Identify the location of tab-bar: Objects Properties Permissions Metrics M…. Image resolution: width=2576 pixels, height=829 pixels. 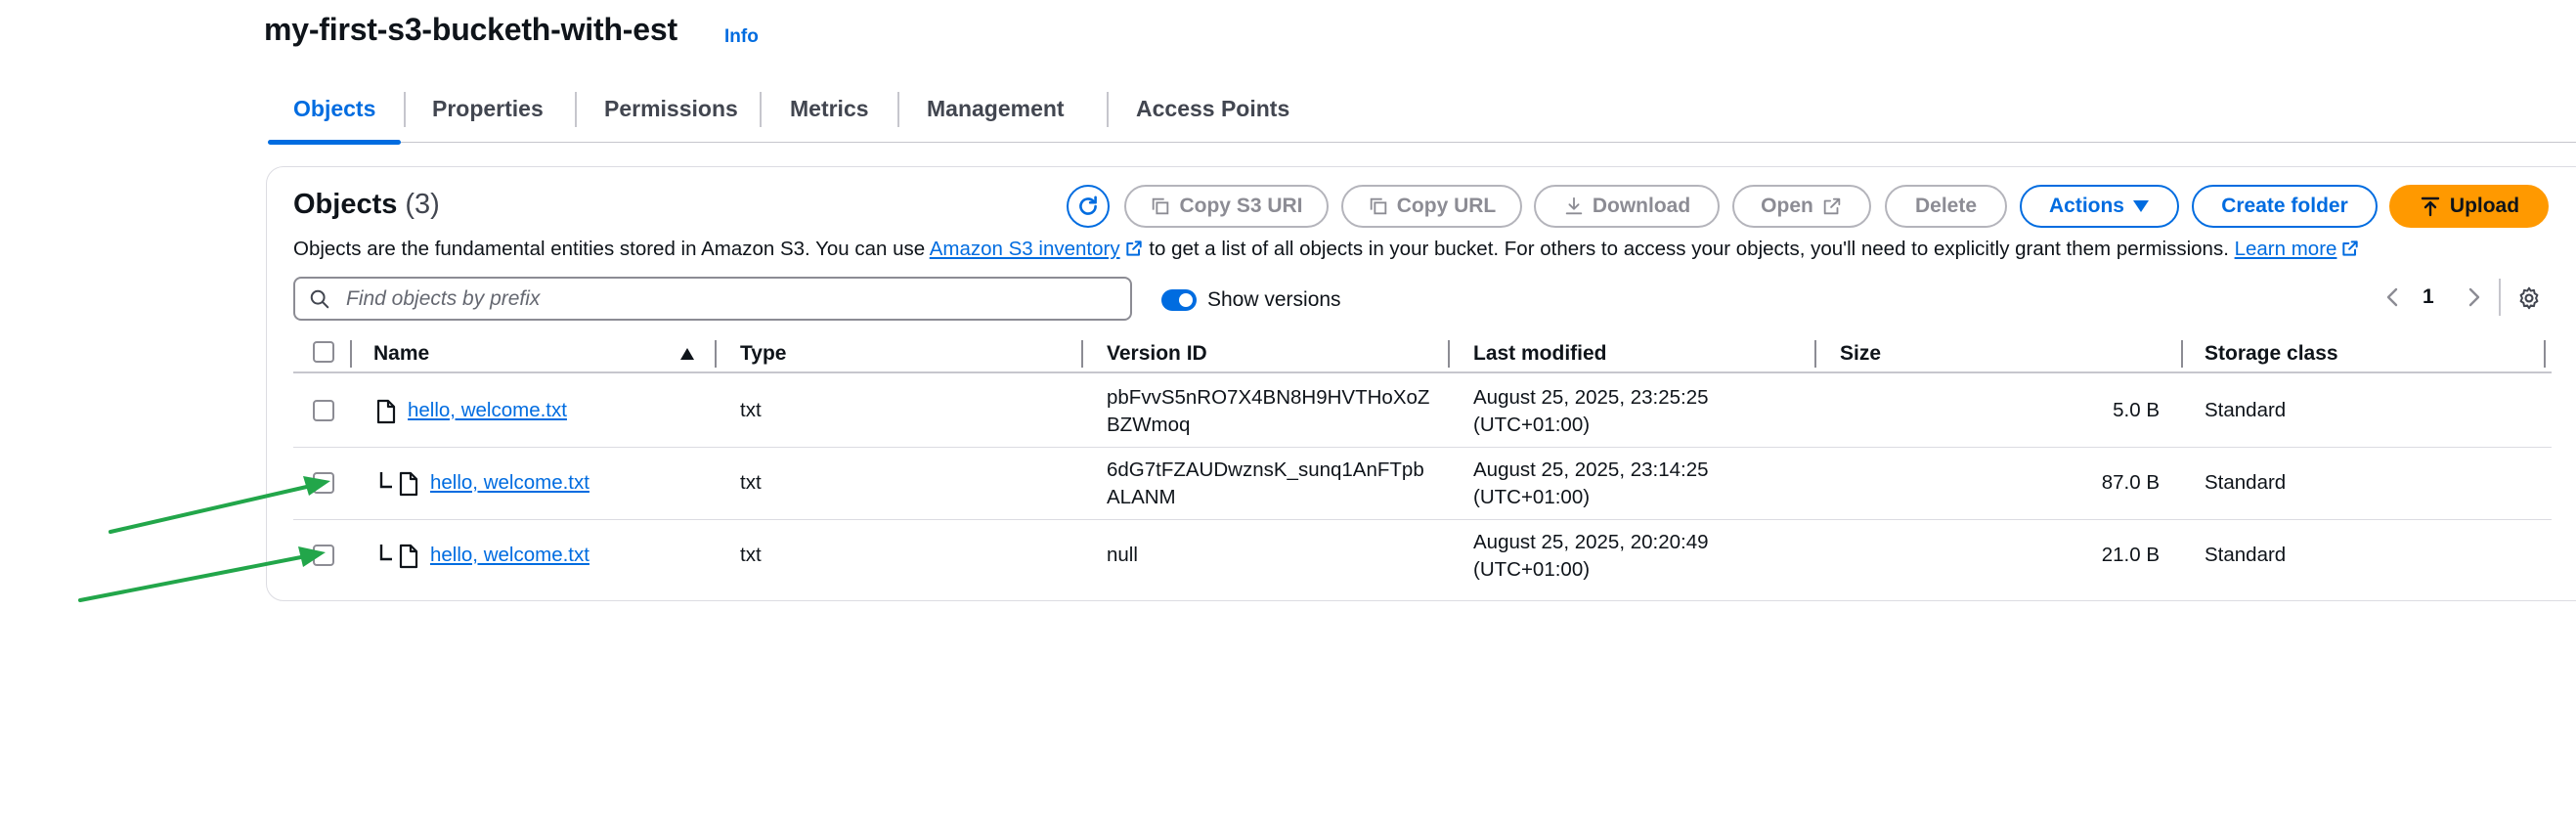
(1422, 110).